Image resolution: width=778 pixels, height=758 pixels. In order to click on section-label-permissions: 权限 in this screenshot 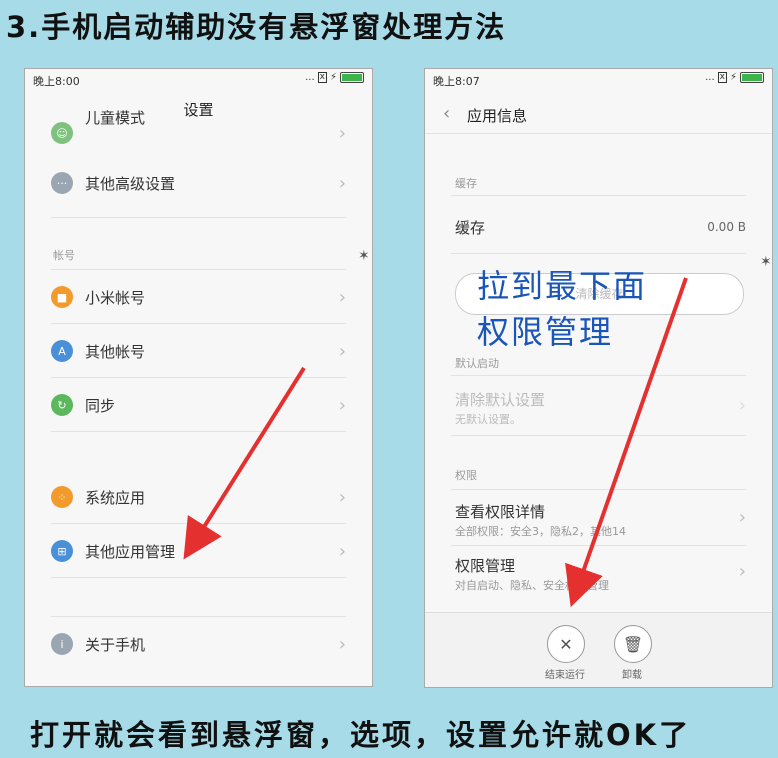, I will do `click(466, 475)`.